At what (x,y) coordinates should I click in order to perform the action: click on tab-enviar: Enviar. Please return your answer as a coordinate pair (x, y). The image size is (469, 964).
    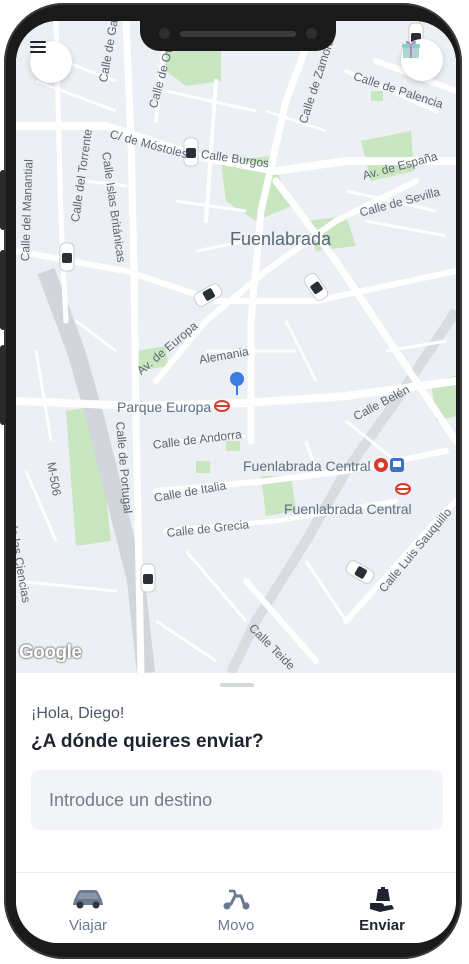
    Looking at the image, I should click on (382, 908).